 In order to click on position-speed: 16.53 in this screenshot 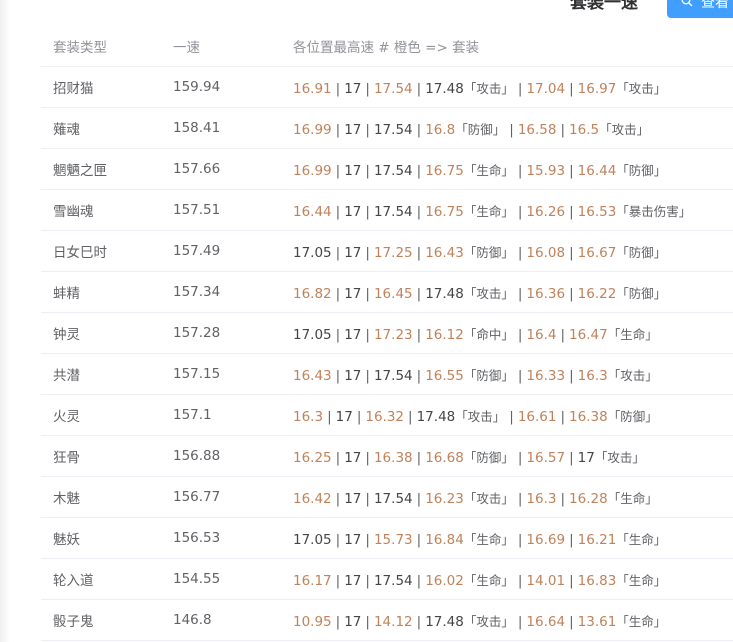, I will do `click(597, 211)`.